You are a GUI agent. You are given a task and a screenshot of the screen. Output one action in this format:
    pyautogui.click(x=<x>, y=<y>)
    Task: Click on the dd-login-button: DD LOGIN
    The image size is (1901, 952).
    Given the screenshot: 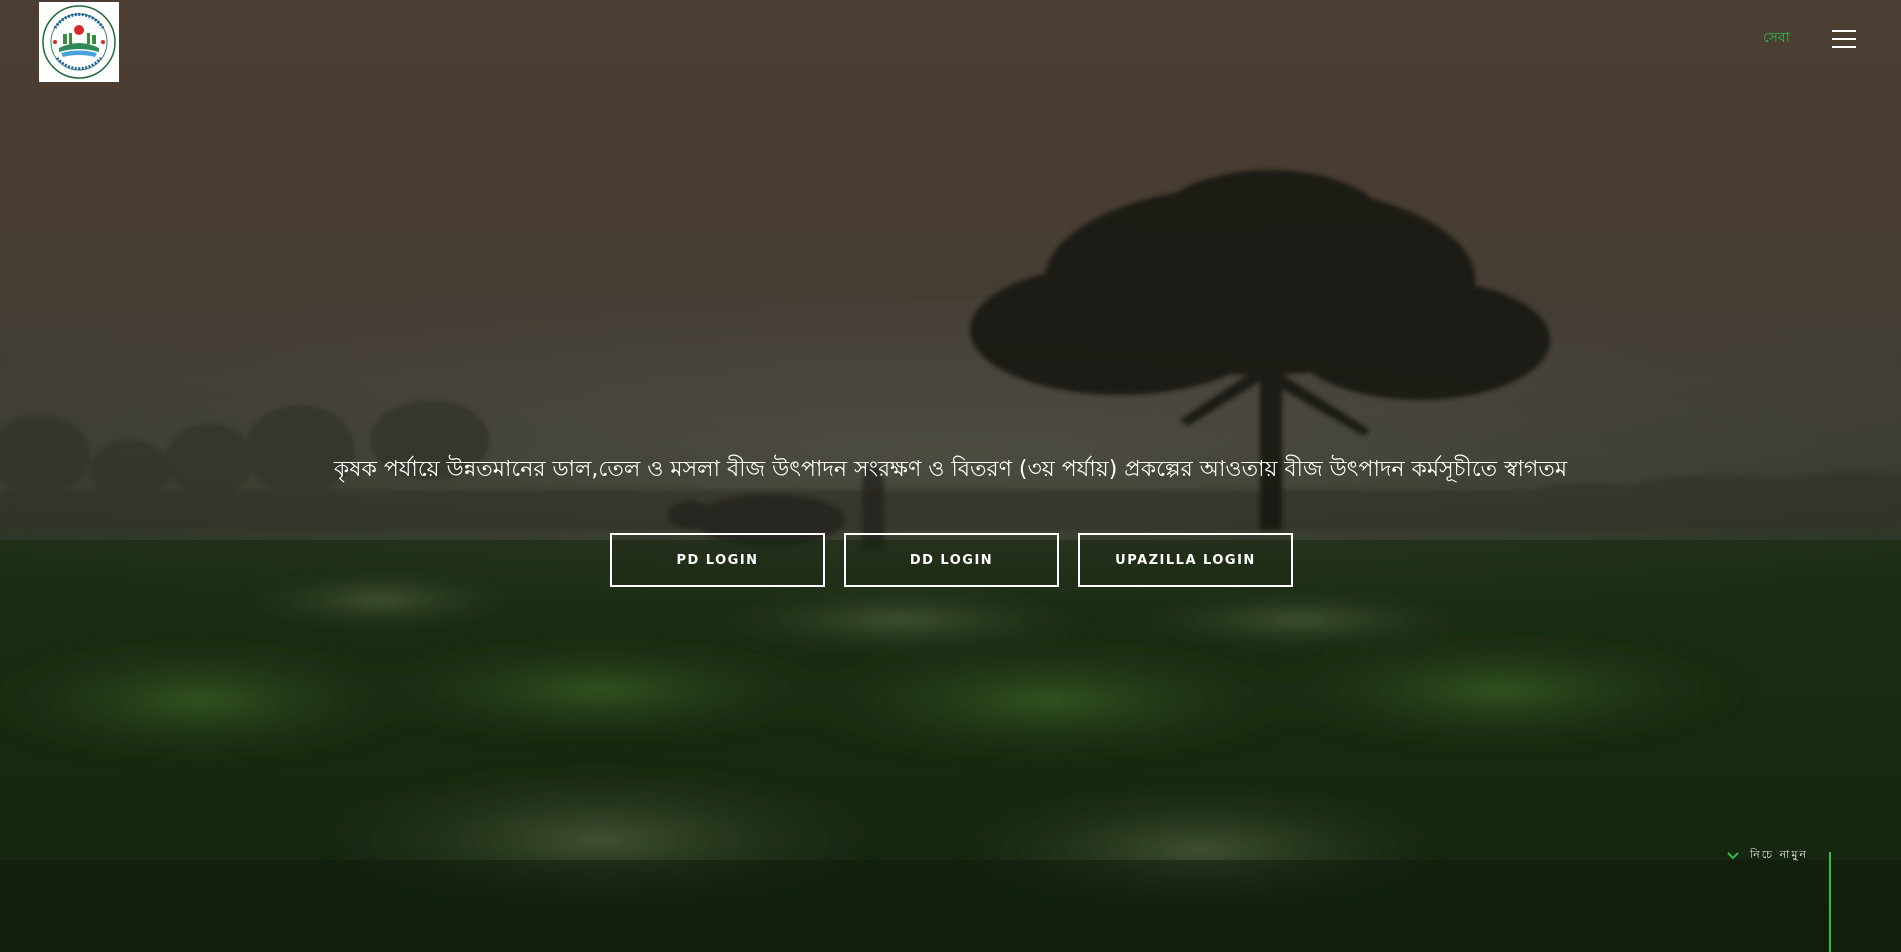 What is the action you would take?
    pyautogui.click(x=951, y=560)
    